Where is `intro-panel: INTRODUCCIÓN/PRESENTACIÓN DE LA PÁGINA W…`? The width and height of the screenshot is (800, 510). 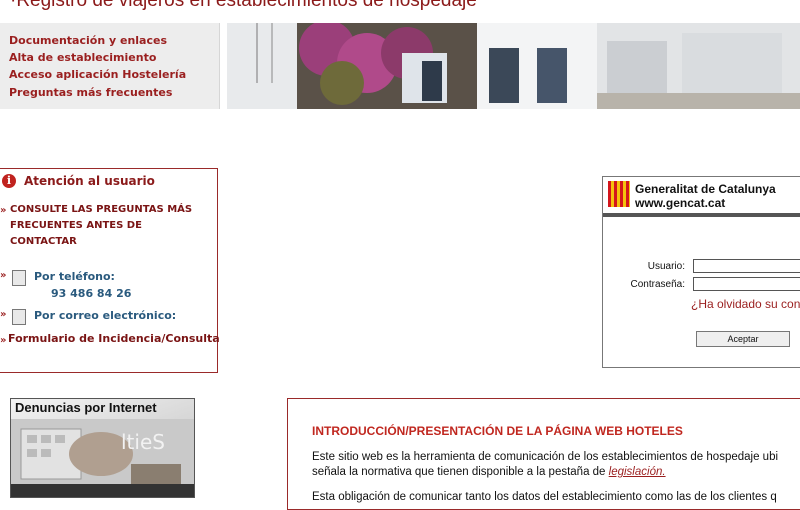 intro-panel: INTRODUCCIÓN/PRESENTACIÓN DE LA PÁGINA W… is located at coordinates (543, 454).